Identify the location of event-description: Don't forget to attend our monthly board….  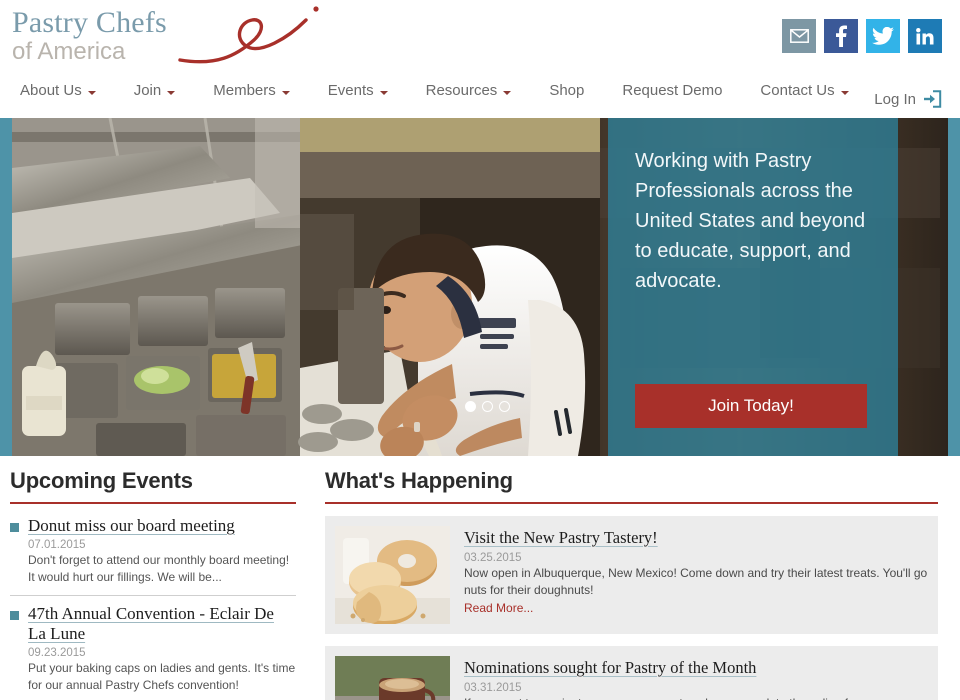
(159, 568).